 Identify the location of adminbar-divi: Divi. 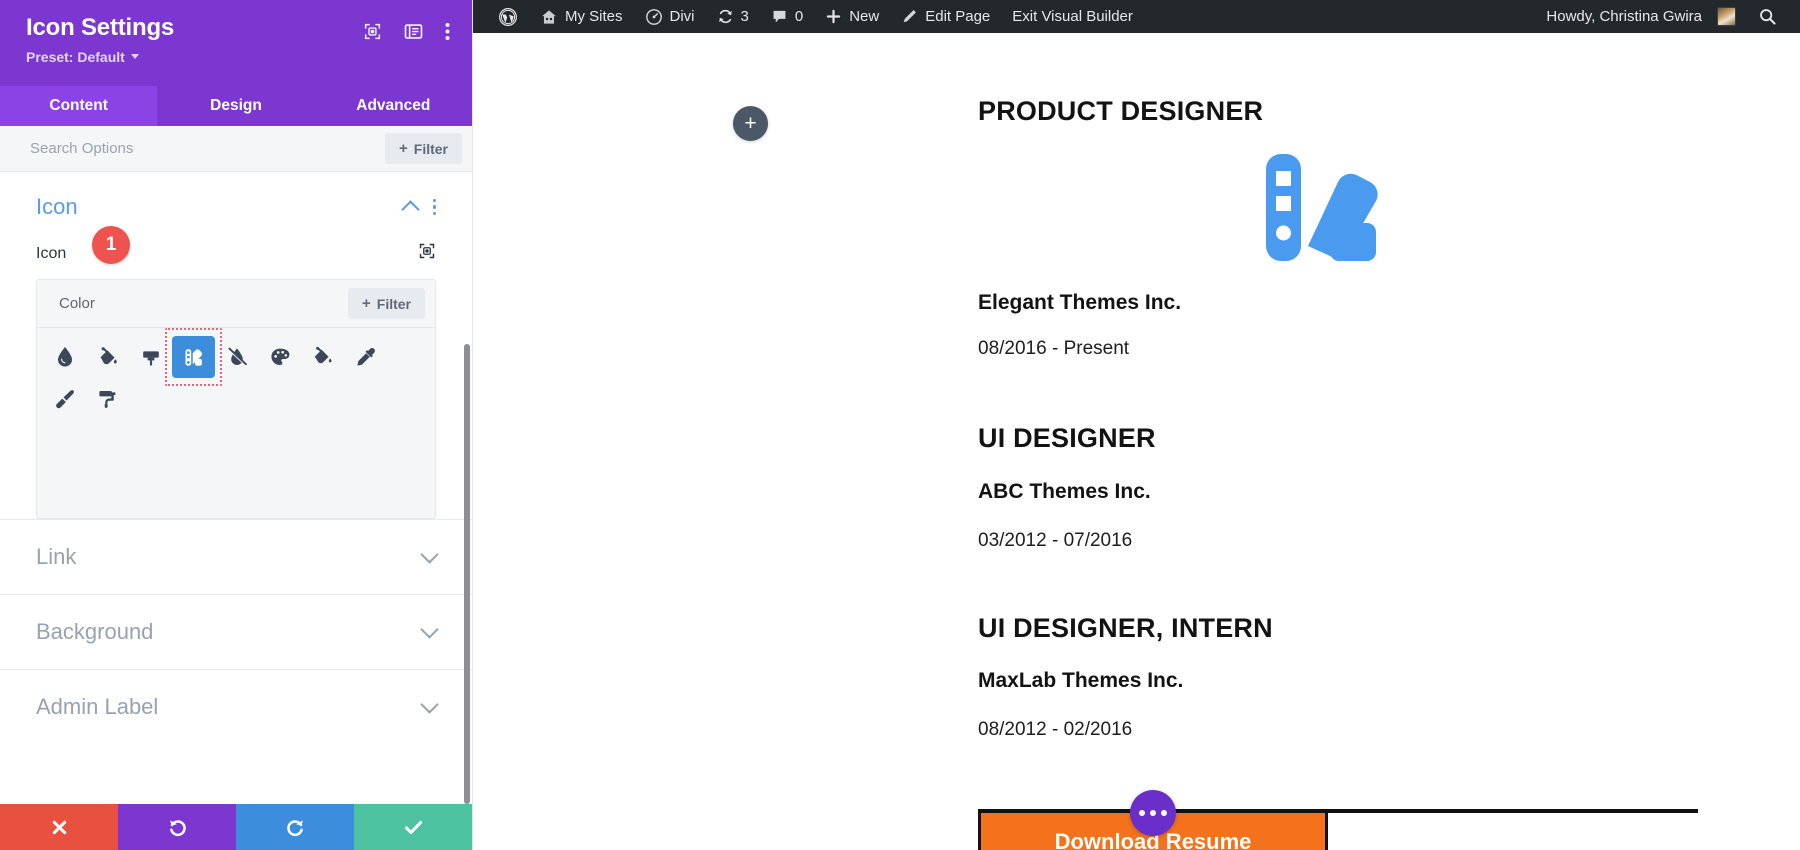
(670, 16).